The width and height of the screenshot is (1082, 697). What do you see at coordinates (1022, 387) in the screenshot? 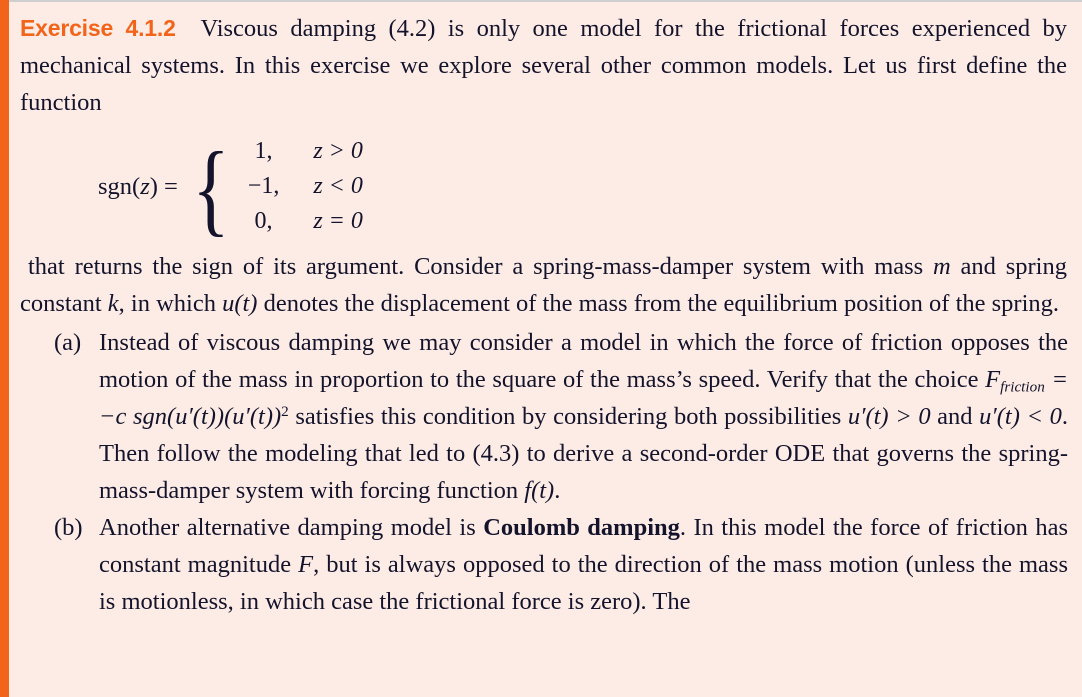
I see `force-subscript-friction: friction` at bounding box center [1022, 387].